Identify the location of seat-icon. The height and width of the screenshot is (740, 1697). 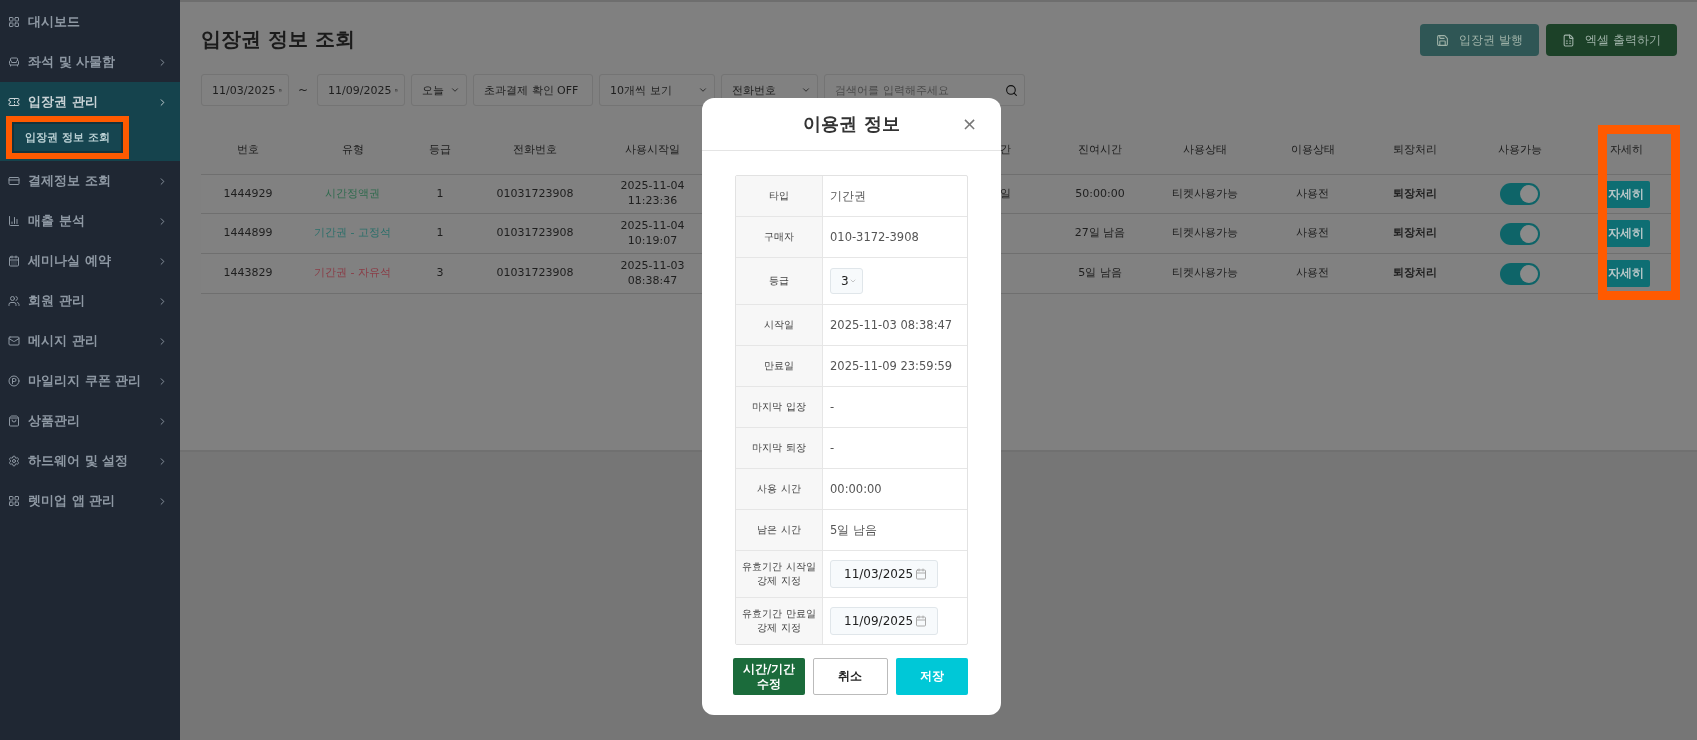
(14, 62).